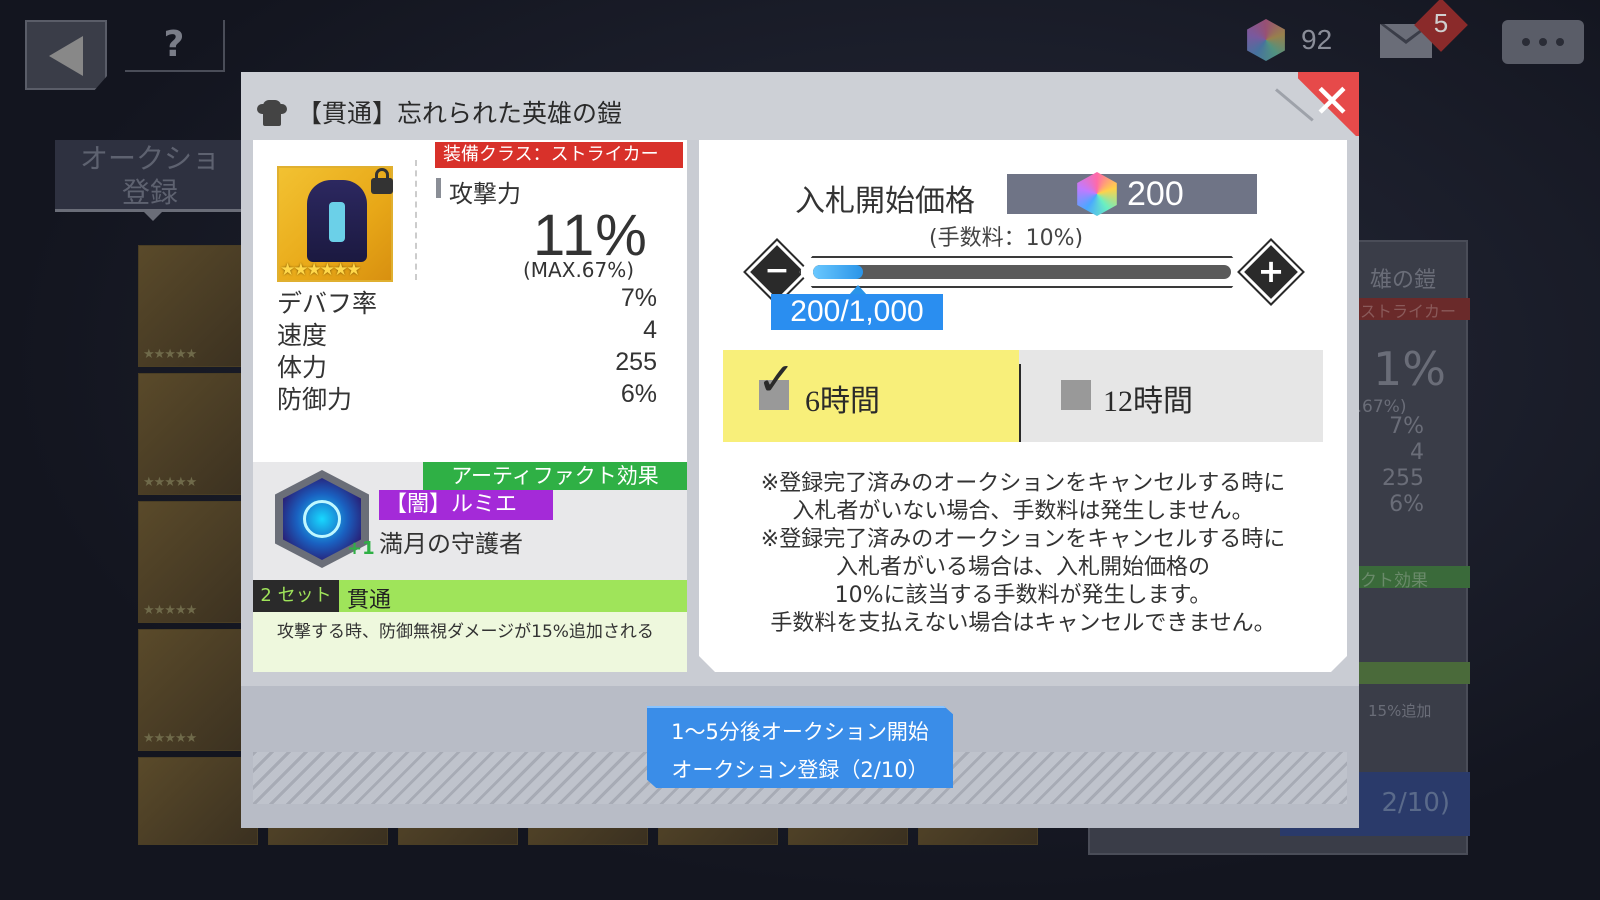 This screenshot has height=900, width=1600. Describe the element at coordinates (149, 158) in the screenshot. I see `tab-label-line1: オークショ` at that location.